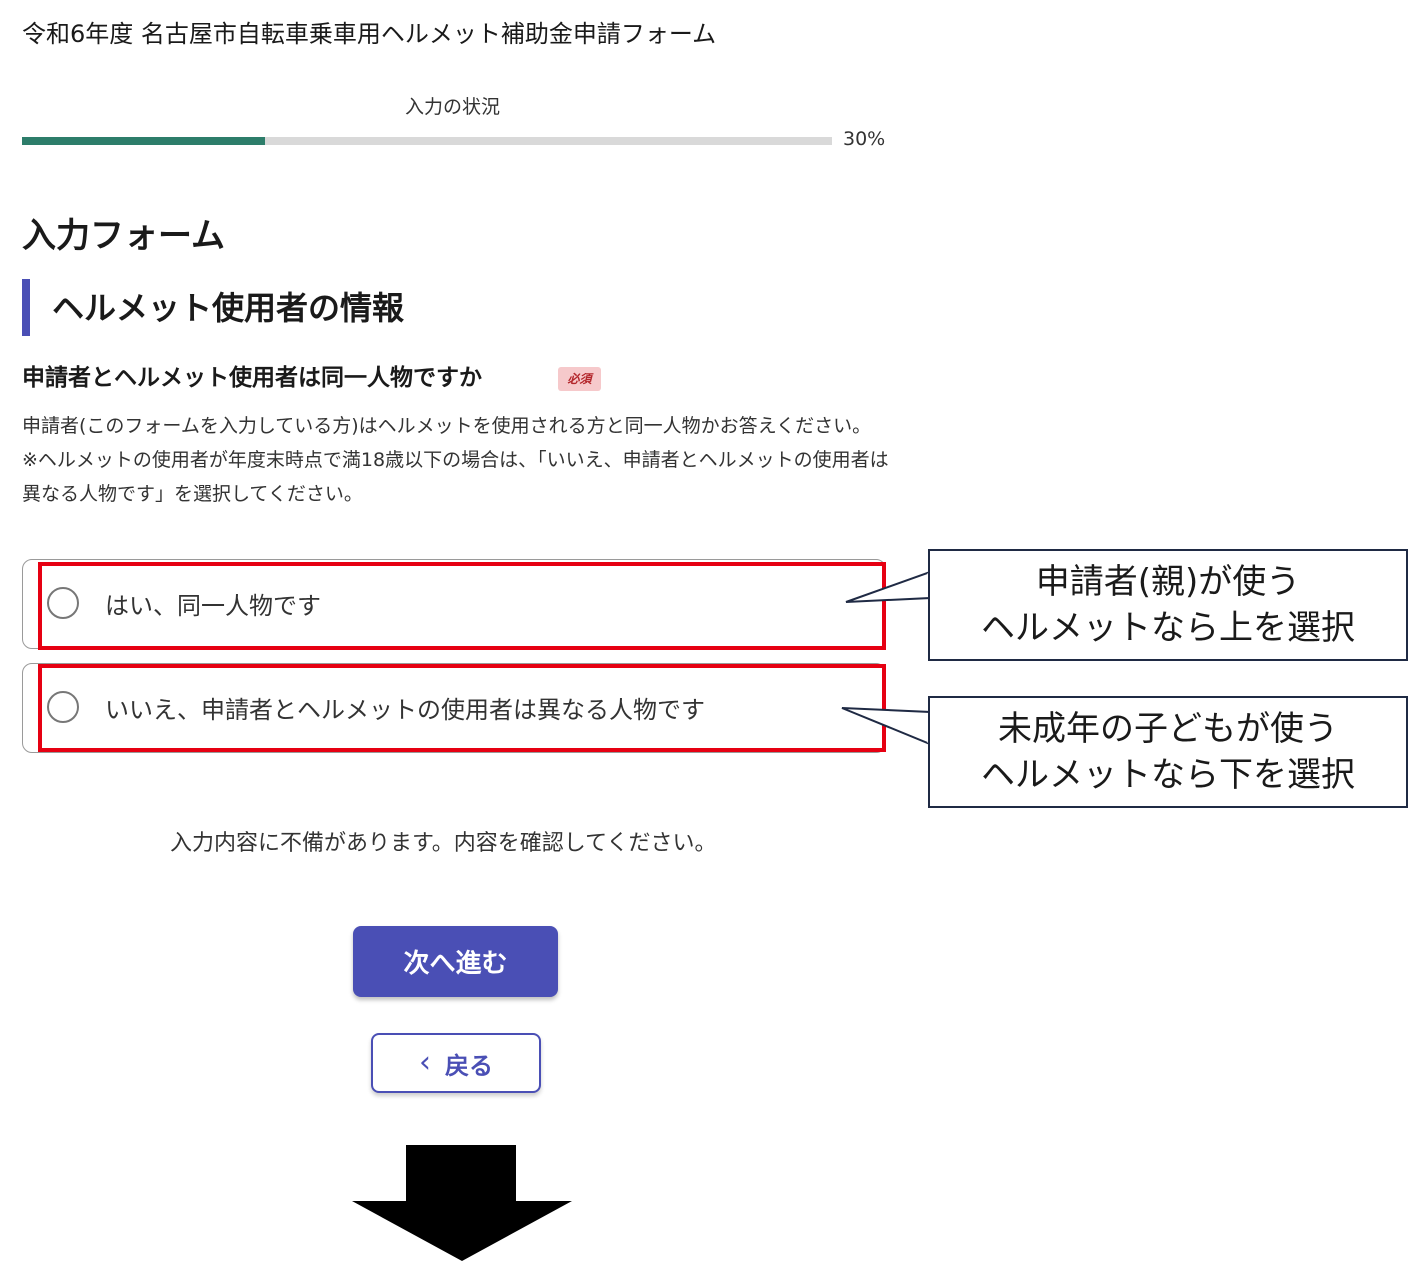 The height and width of the screenshot is (1261, 1408). Describe the element at coordinates (1168, 752) in the screenshot. I see `callout-lower: 未成年の子どもが使う ヘルメットなら下を選択` at that location.